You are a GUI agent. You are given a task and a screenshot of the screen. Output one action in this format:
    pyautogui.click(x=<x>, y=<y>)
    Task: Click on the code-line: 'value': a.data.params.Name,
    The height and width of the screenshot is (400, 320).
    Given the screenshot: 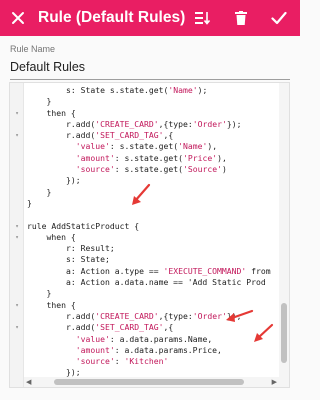 What is the action you would take?
    pyautogui.click(x=149, y=339)
    